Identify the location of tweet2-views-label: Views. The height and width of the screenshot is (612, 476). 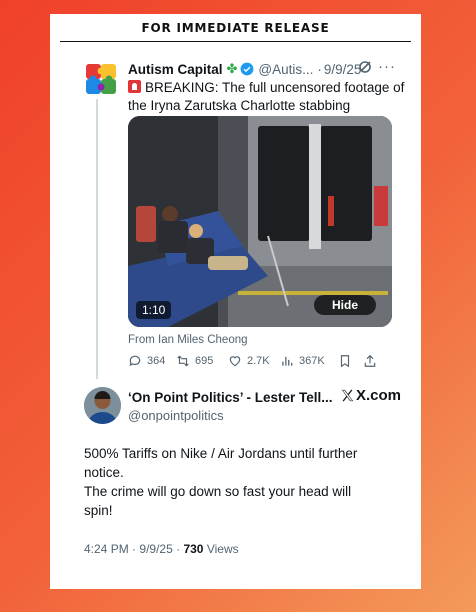
(222, 549).